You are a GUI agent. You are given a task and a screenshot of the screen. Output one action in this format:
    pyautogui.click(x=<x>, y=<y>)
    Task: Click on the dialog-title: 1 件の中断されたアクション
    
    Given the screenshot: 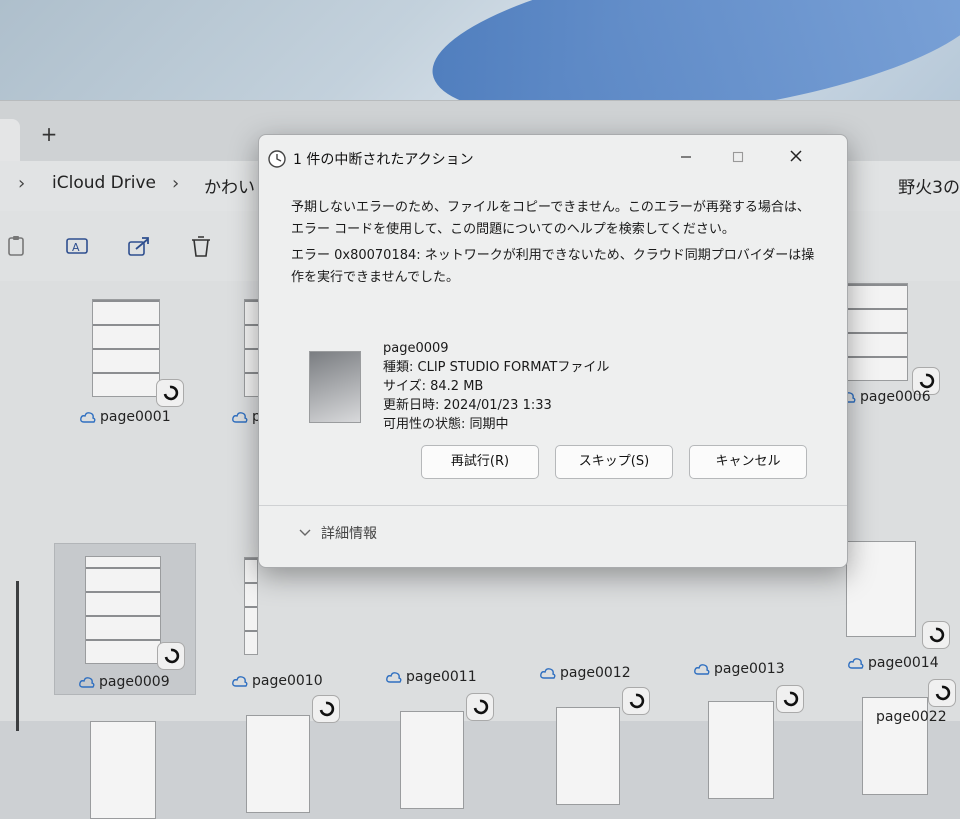 What is the action you would take?
    pyautogui.click(x=383, y=160)
    